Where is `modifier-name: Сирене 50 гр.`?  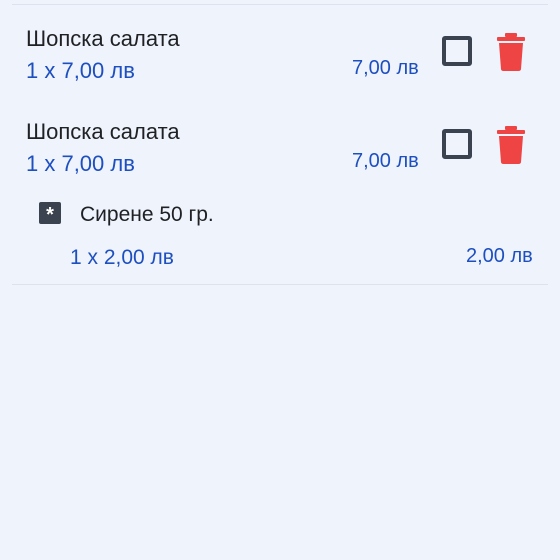
modifier-name: Сирене 50 гр. is located at coordinates (147, 214).